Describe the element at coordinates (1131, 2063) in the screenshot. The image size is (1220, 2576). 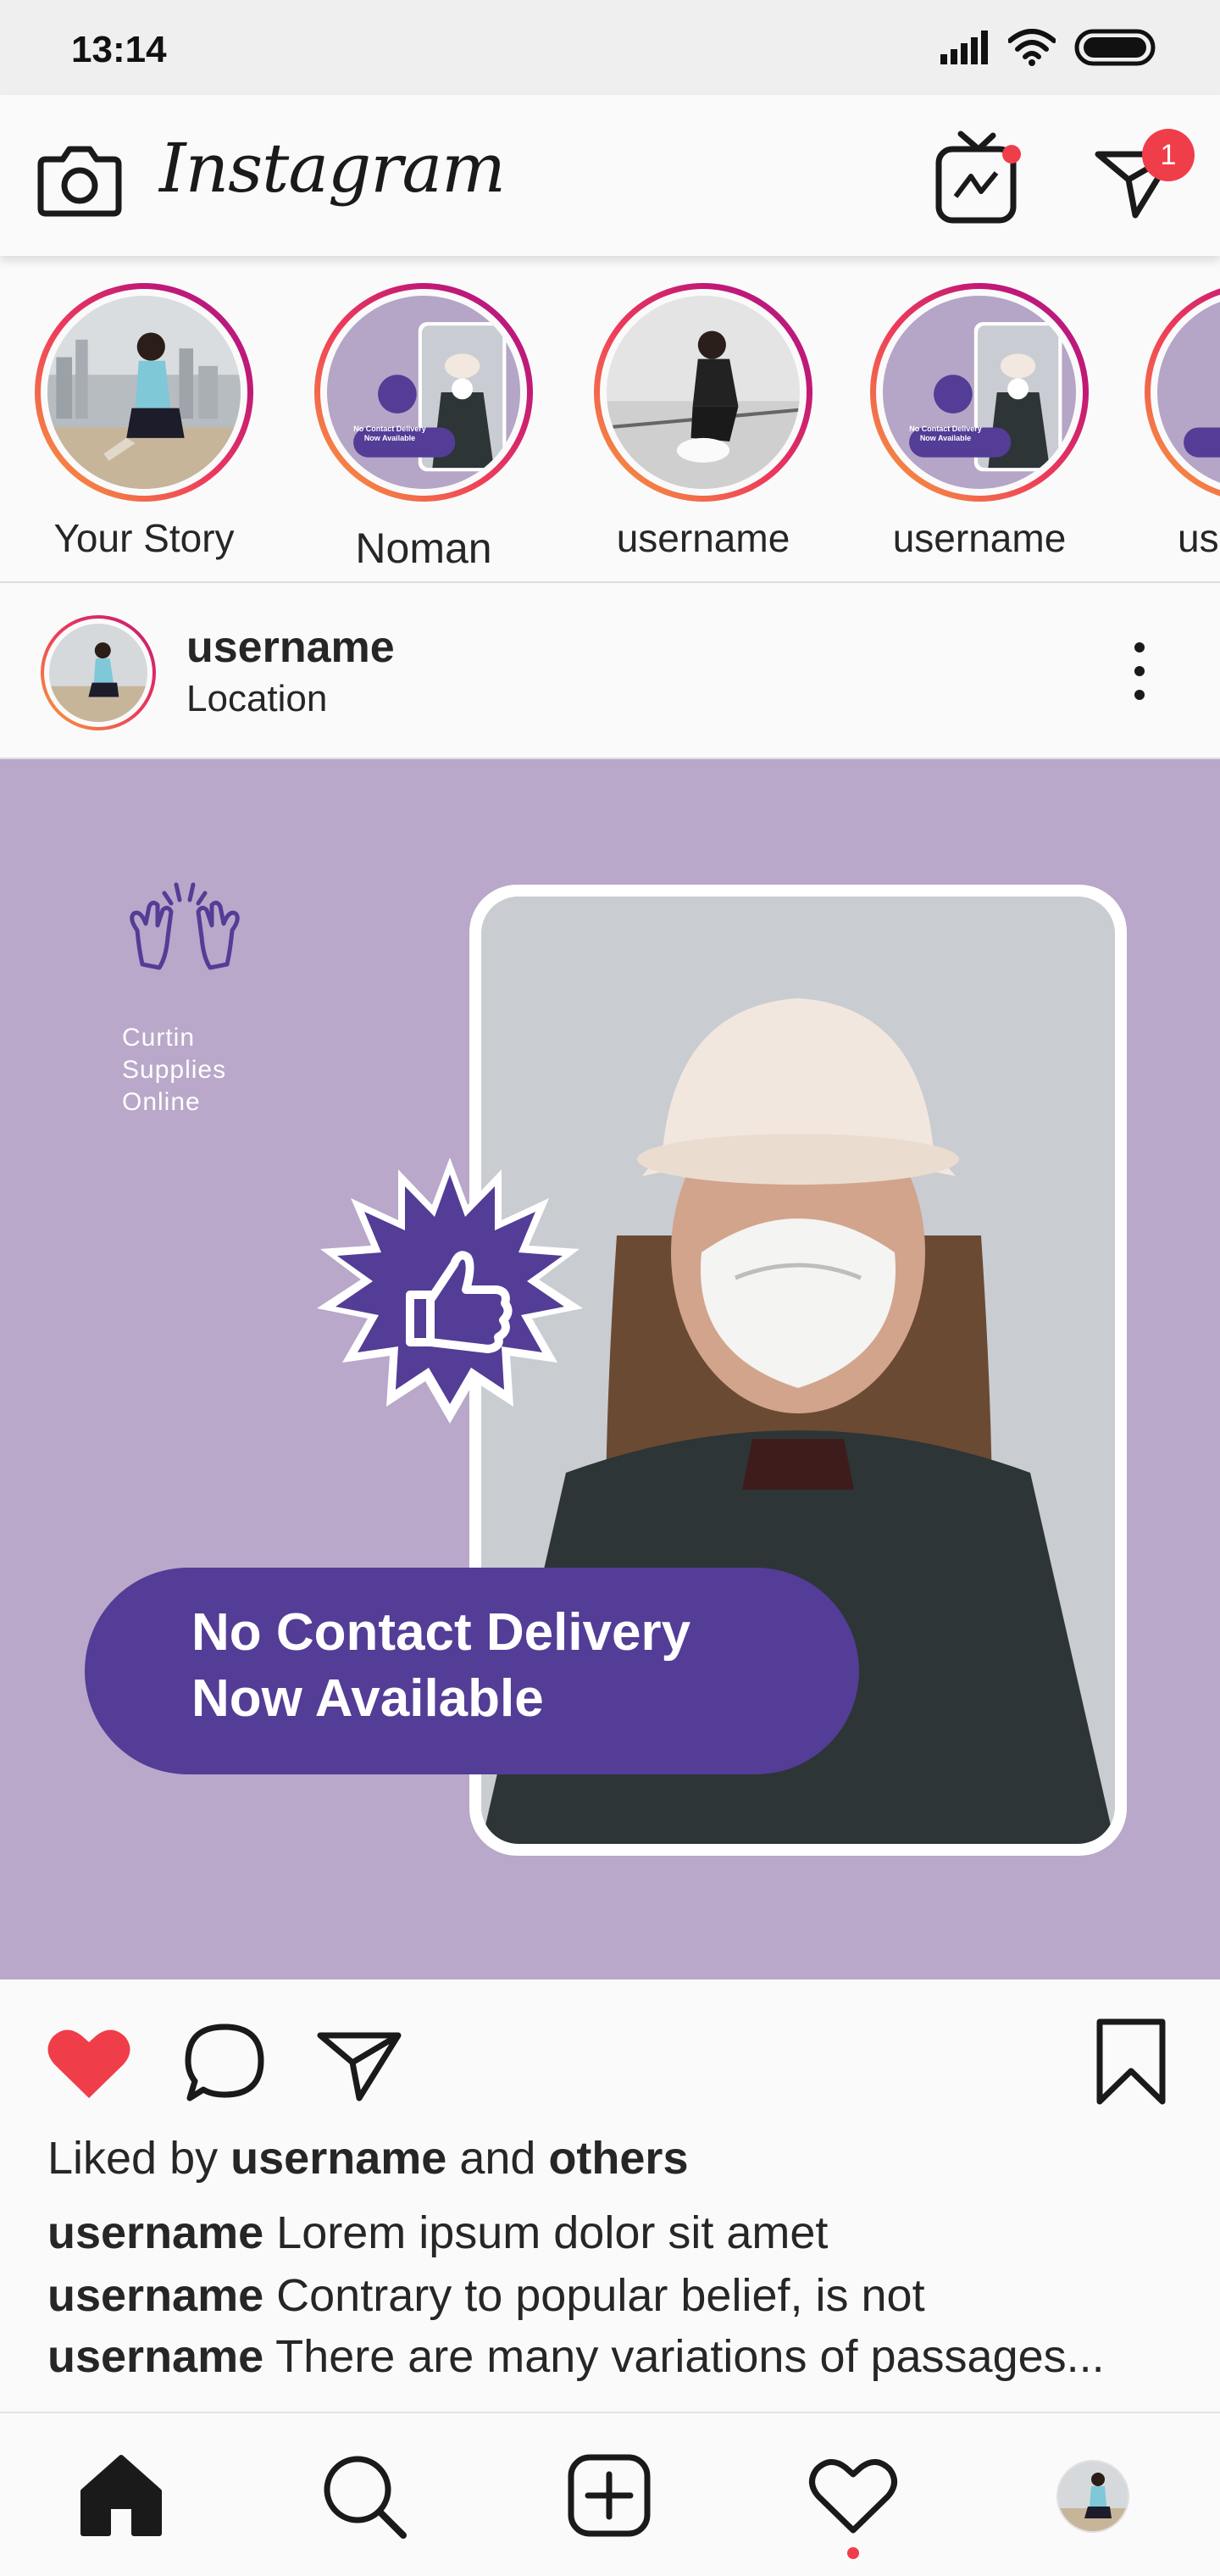
I see `bookmark-icon` at that location.